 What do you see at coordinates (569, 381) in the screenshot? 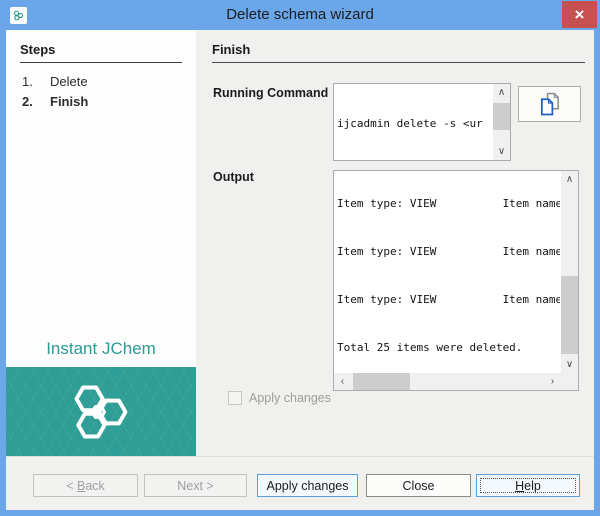
I see `scrollbar-corner` at bounding box center [569, 381].